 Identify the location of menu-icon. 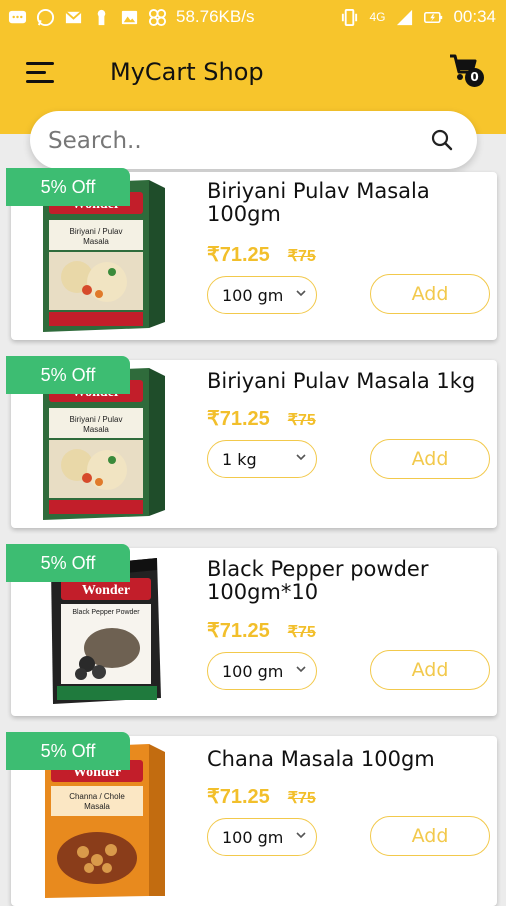
(40, 73).